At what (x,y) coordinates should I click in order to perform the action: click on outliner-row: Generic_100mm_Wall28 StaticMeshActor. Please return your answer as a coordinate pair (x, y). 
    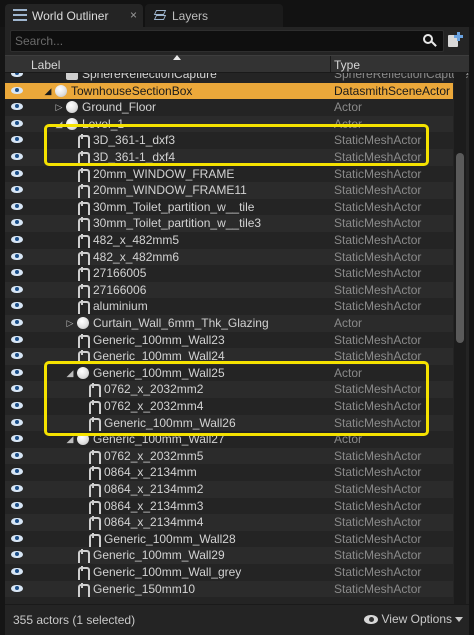
    Looking at the image, I should click on (229, 539).